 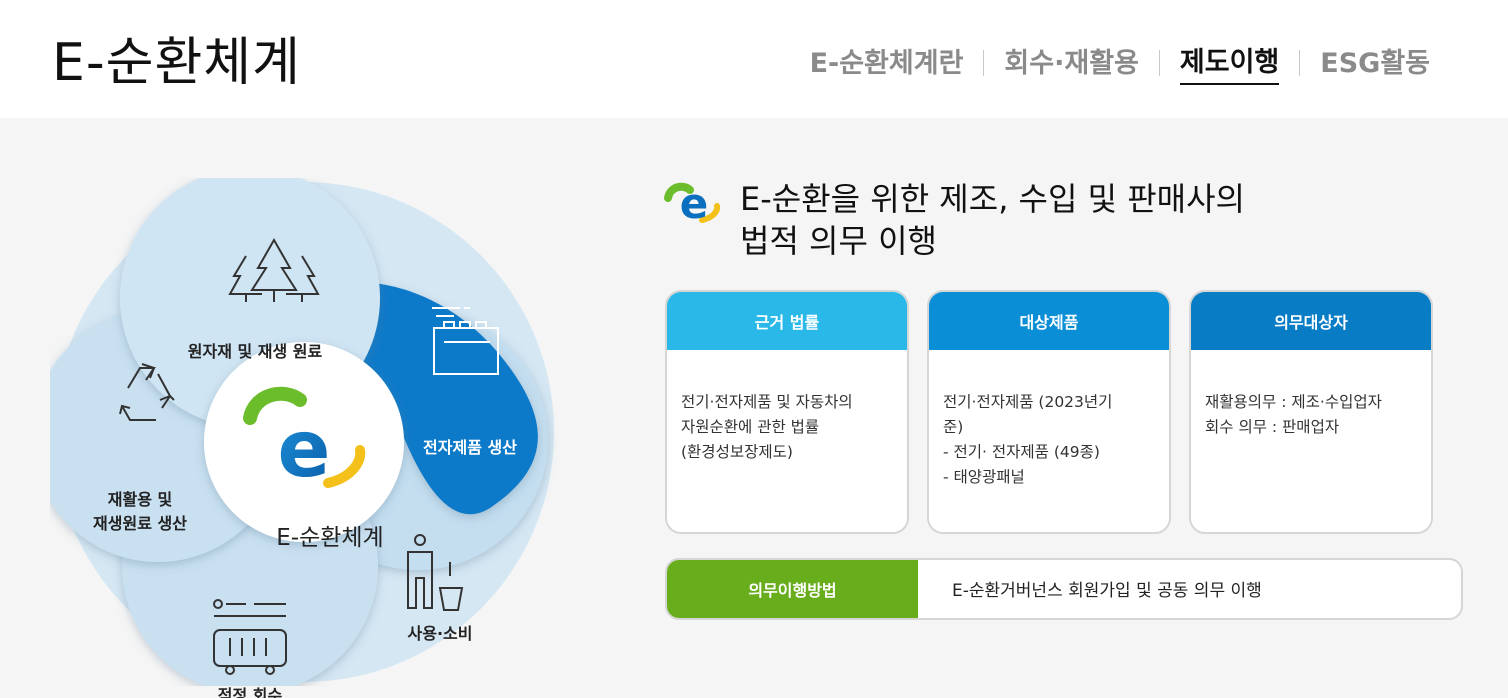 What do you see at coordinates (737, 452) in the screenshot?
I see `card-line: (환경성보장제도)` at bounding box center [737, 452].